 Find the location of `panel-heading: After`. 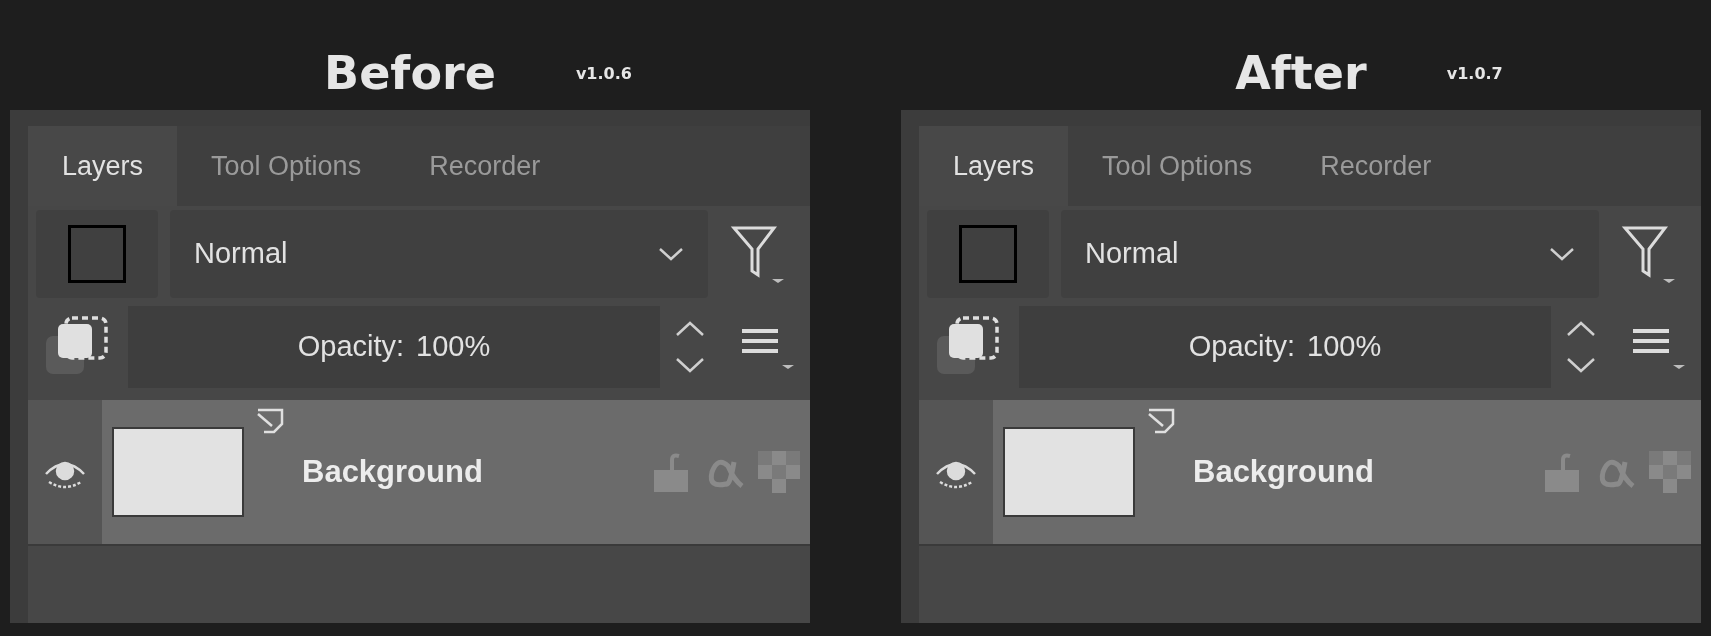

panel-heading: After is located at coordinates (1301, 73).